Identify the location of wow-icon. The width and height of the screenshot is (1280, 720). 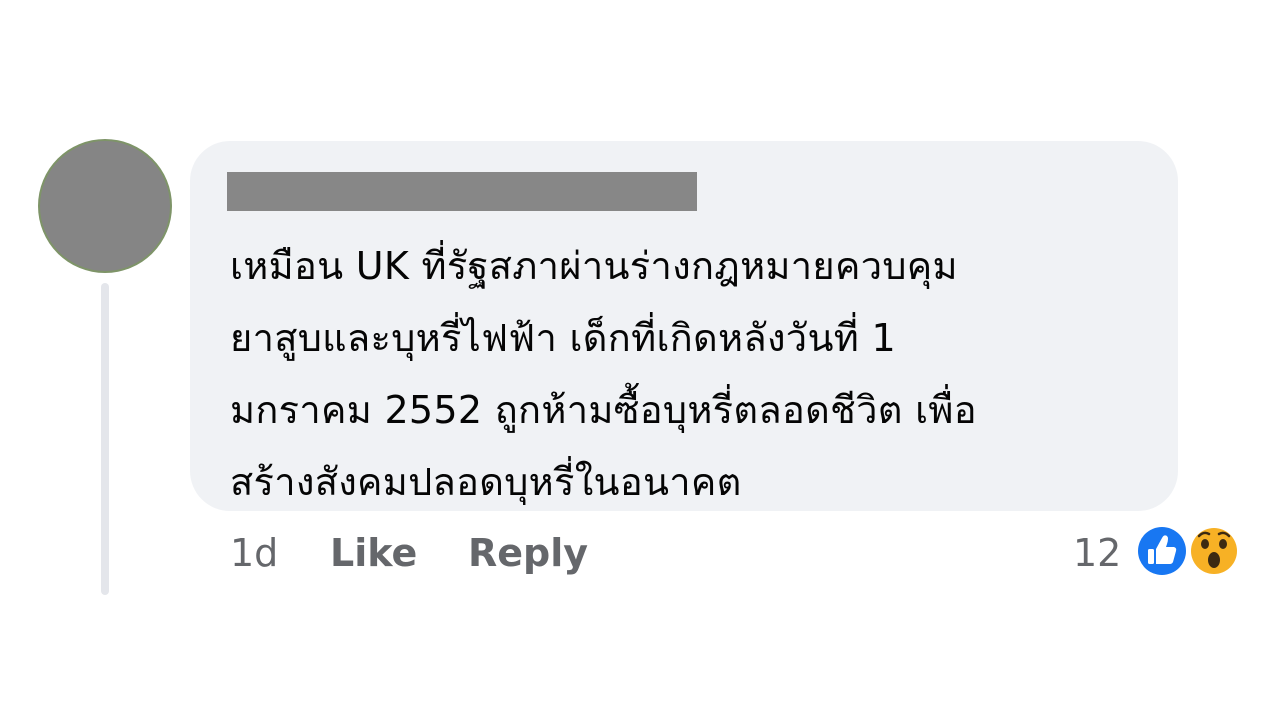
(1214, 551).